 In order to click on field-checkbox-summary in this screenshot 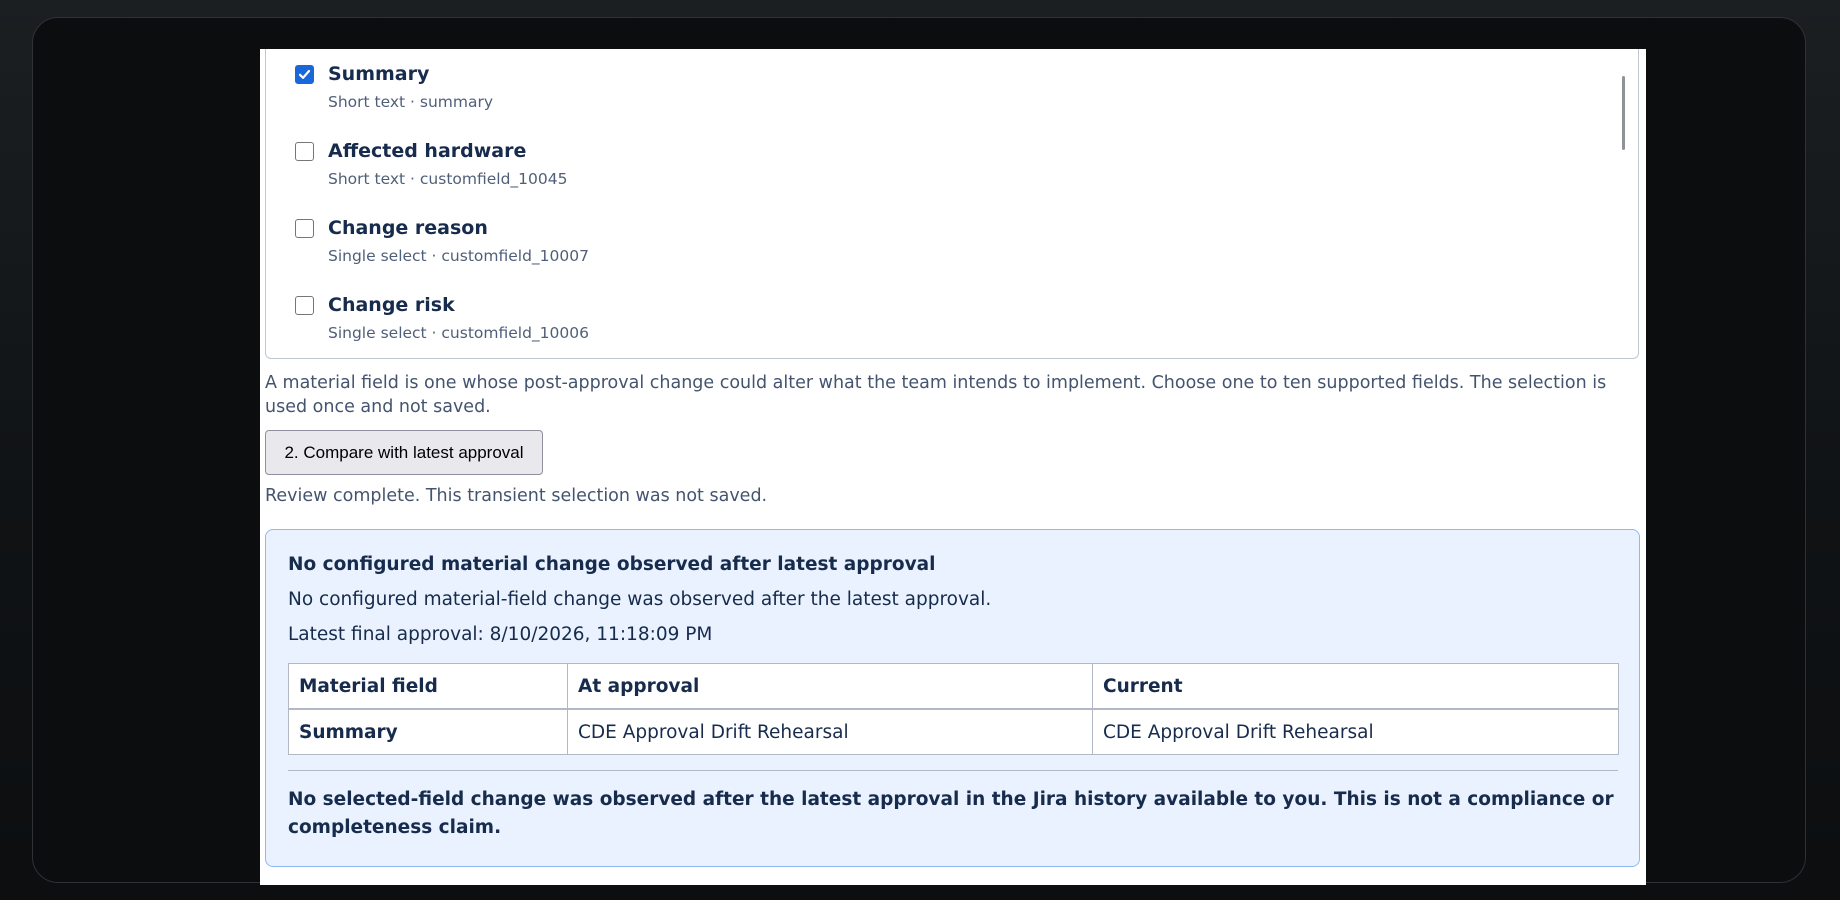, I will do `click(304, 74)`.